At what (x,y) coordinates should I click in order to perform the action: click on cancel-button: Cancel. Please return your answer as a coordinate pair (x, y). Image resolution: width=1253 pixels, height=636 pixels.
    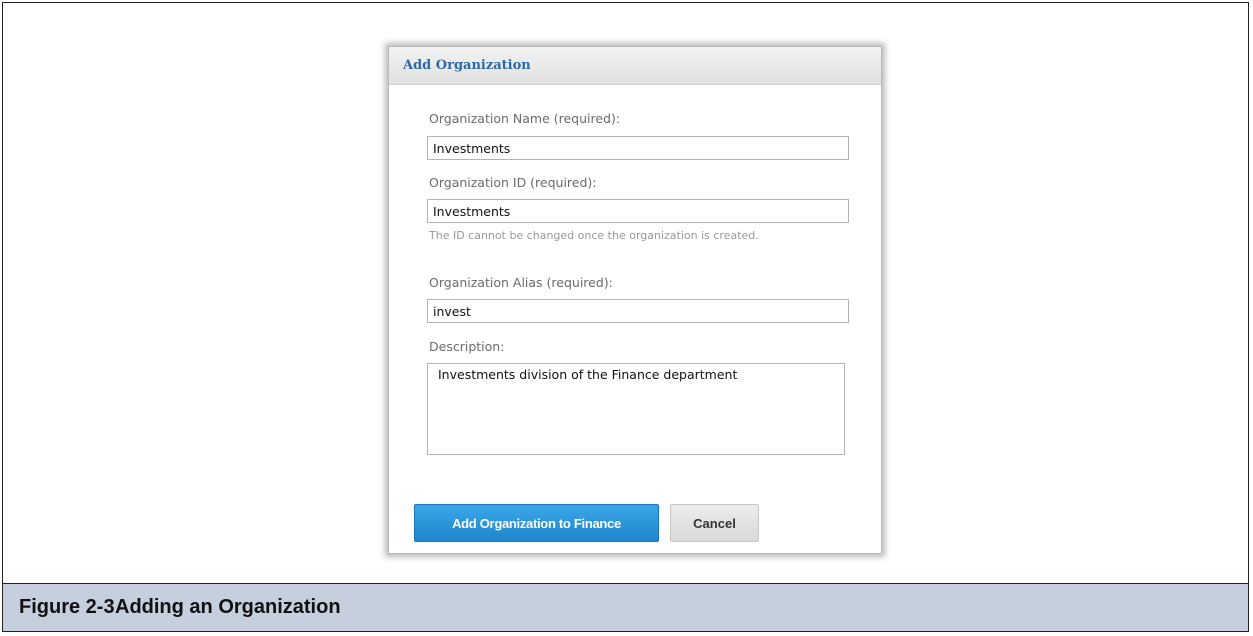
    Looking at the image, I should click on (714, 523).